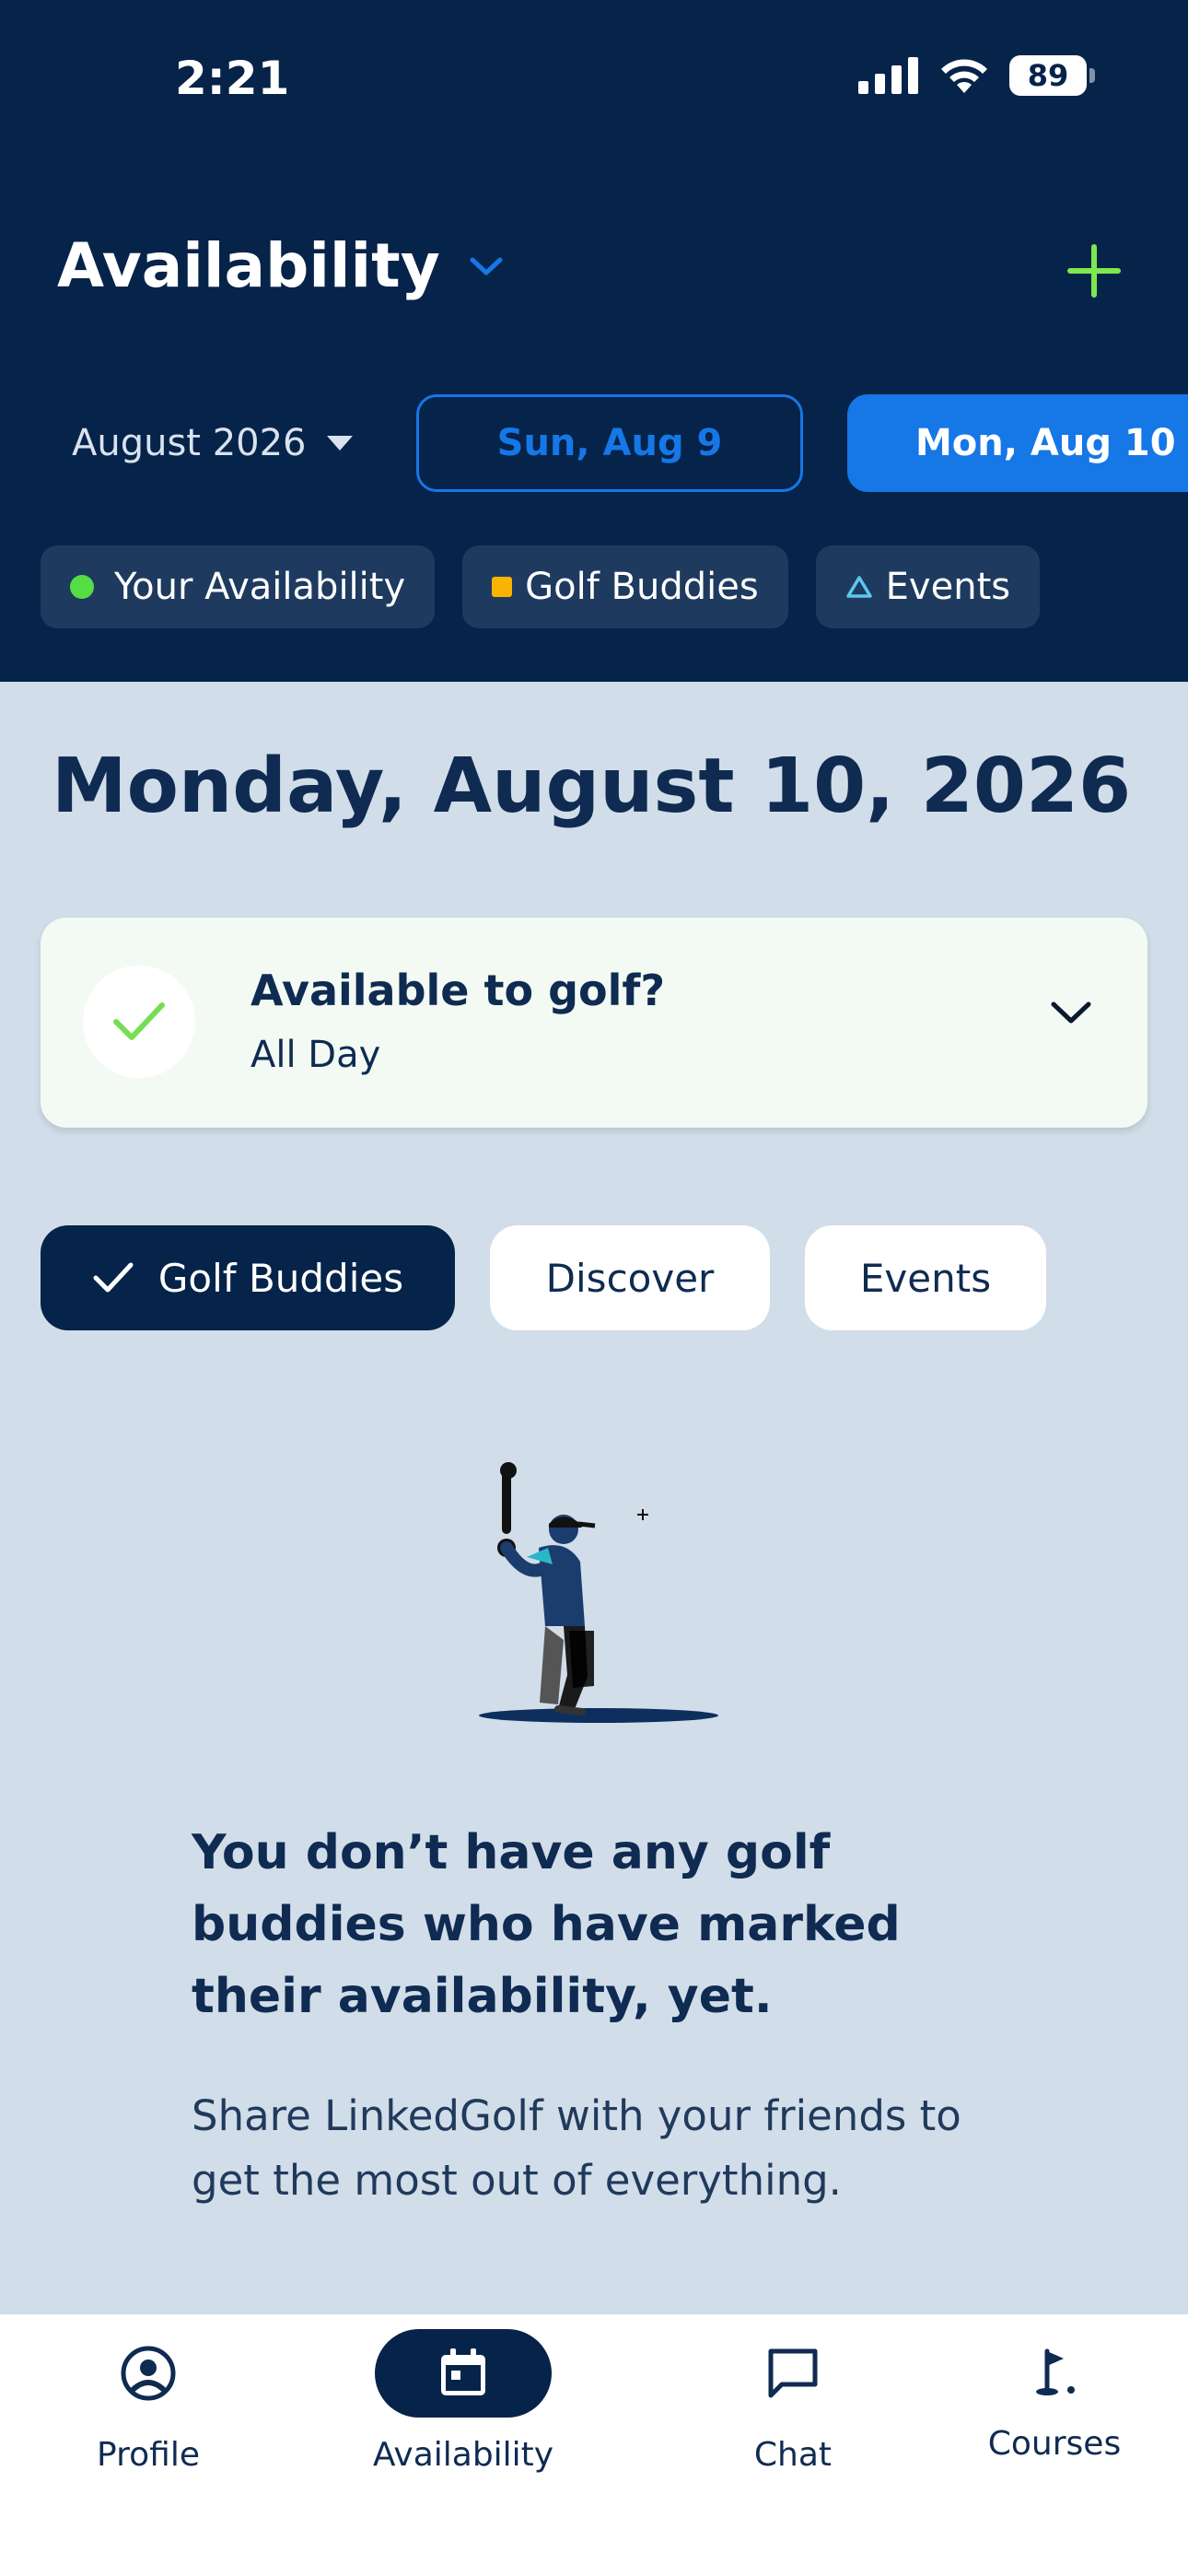 The image size is (1188, 2576). Describe the element at coordinates (148, 2455) in the screenshot. I see `tab-label: Profile` at that location.